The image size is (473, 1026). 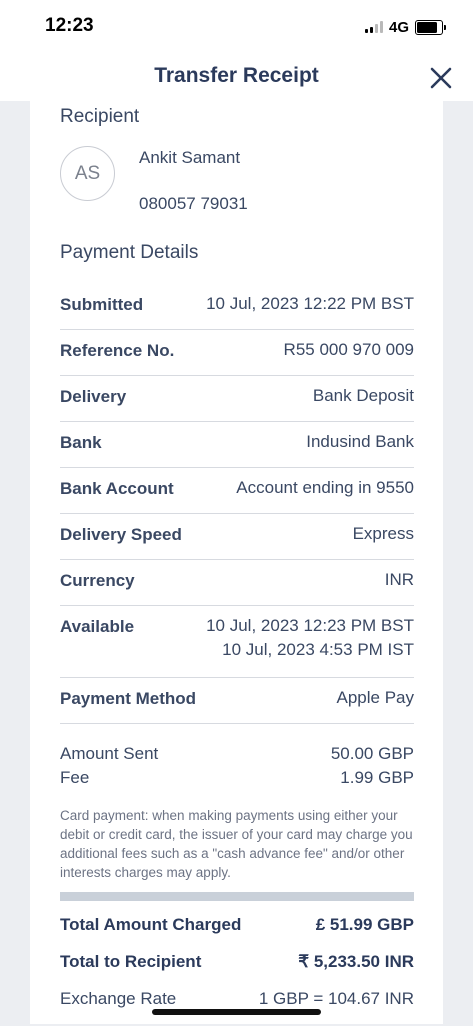 What do you see at coordinates (237, 445) in the screenshot?
I see `detail-row-bank: Bank Indusind Bank` at bounding box center [237, 445].